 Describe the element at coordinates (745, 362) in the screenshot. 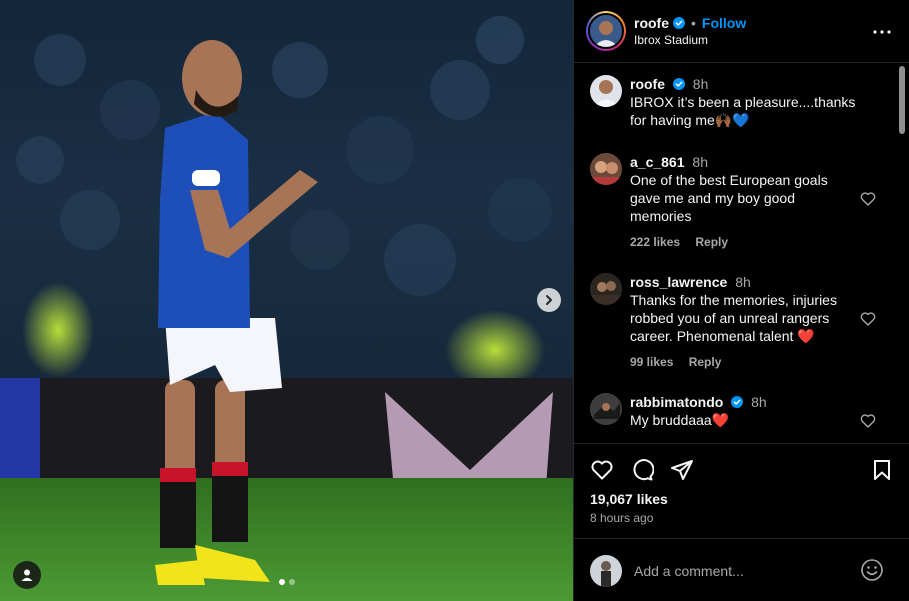

I see `comment-meta: 99 likes Reply` at that location.